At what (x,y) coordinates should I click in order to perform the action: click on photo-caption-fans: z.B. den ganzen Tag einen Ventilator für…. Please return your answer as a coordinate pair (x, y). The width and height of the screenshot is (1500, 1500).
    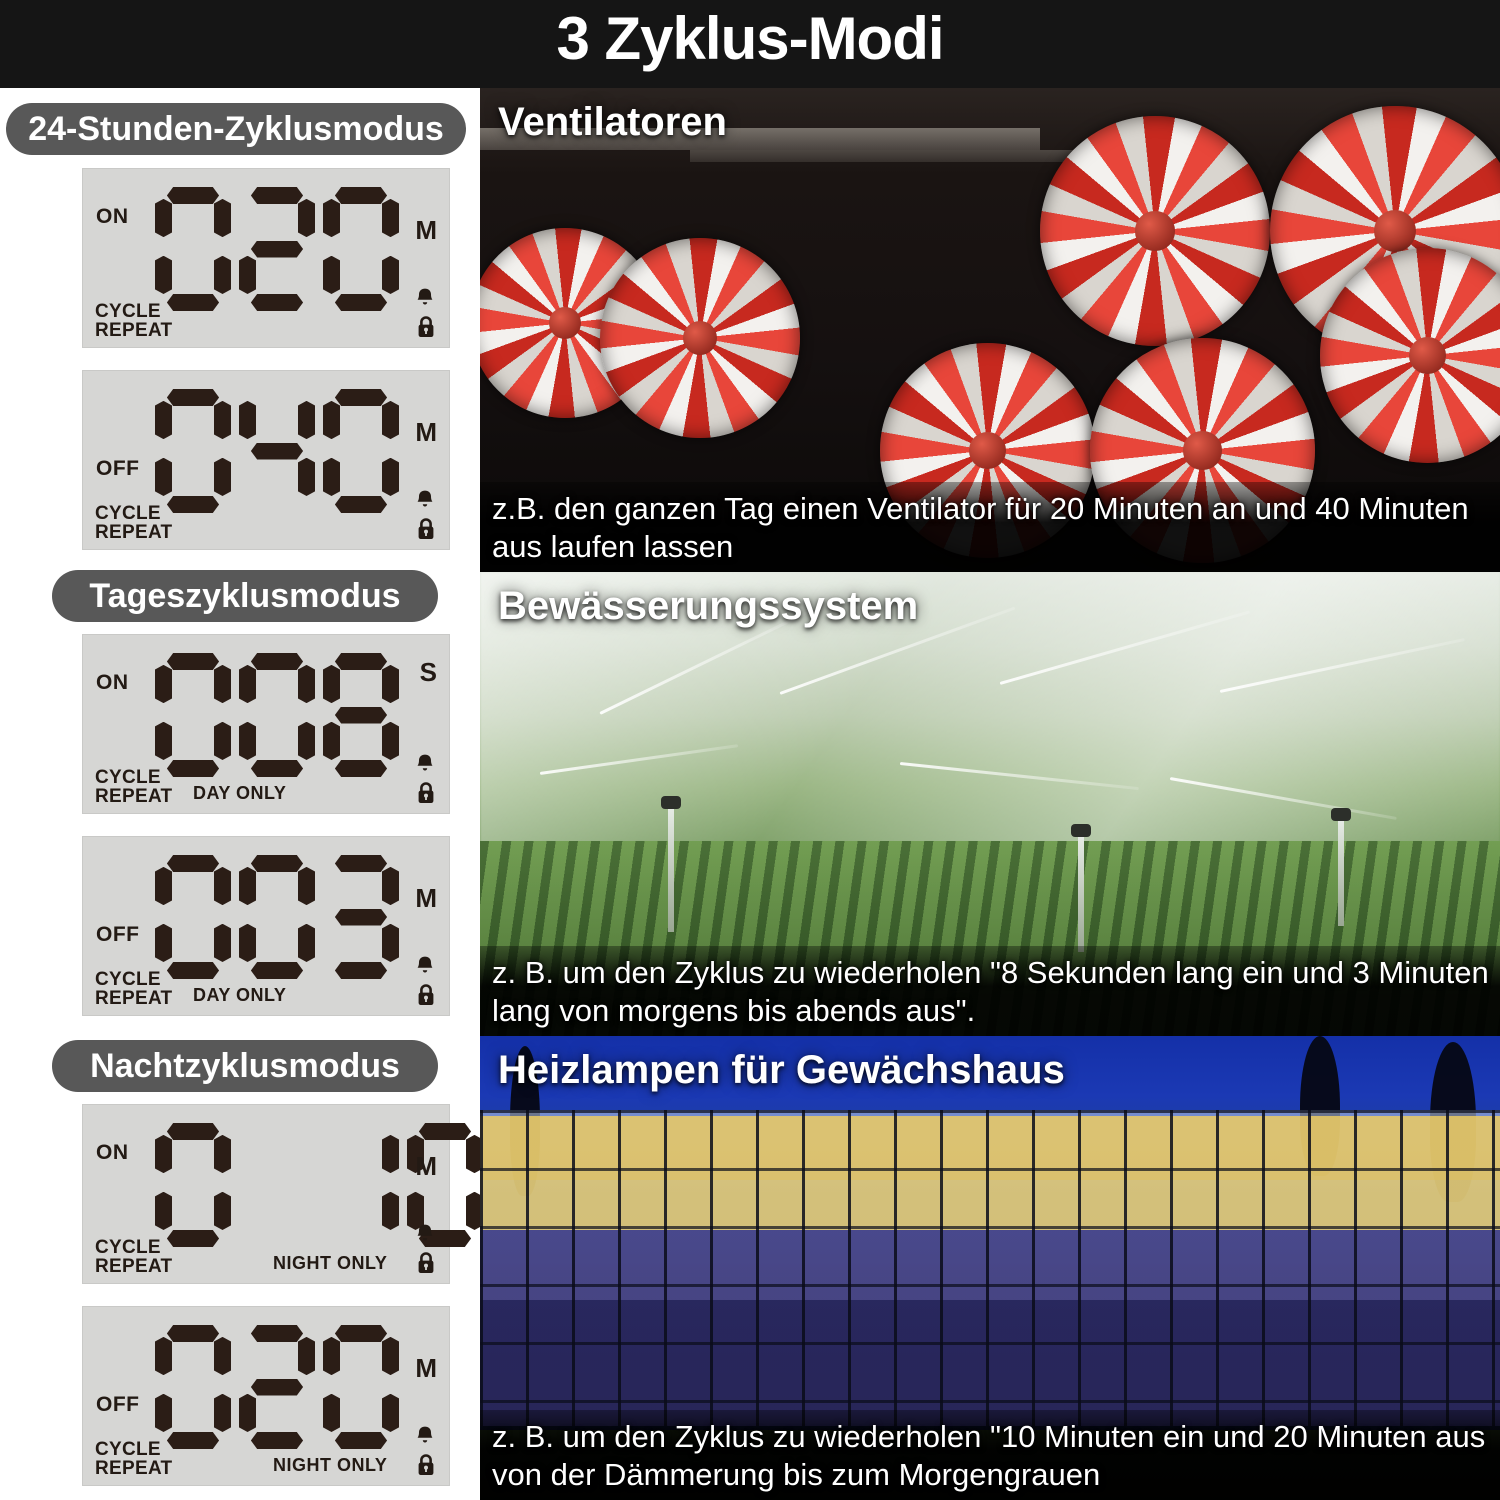
    Looking at the image, I should click on (980, 527).